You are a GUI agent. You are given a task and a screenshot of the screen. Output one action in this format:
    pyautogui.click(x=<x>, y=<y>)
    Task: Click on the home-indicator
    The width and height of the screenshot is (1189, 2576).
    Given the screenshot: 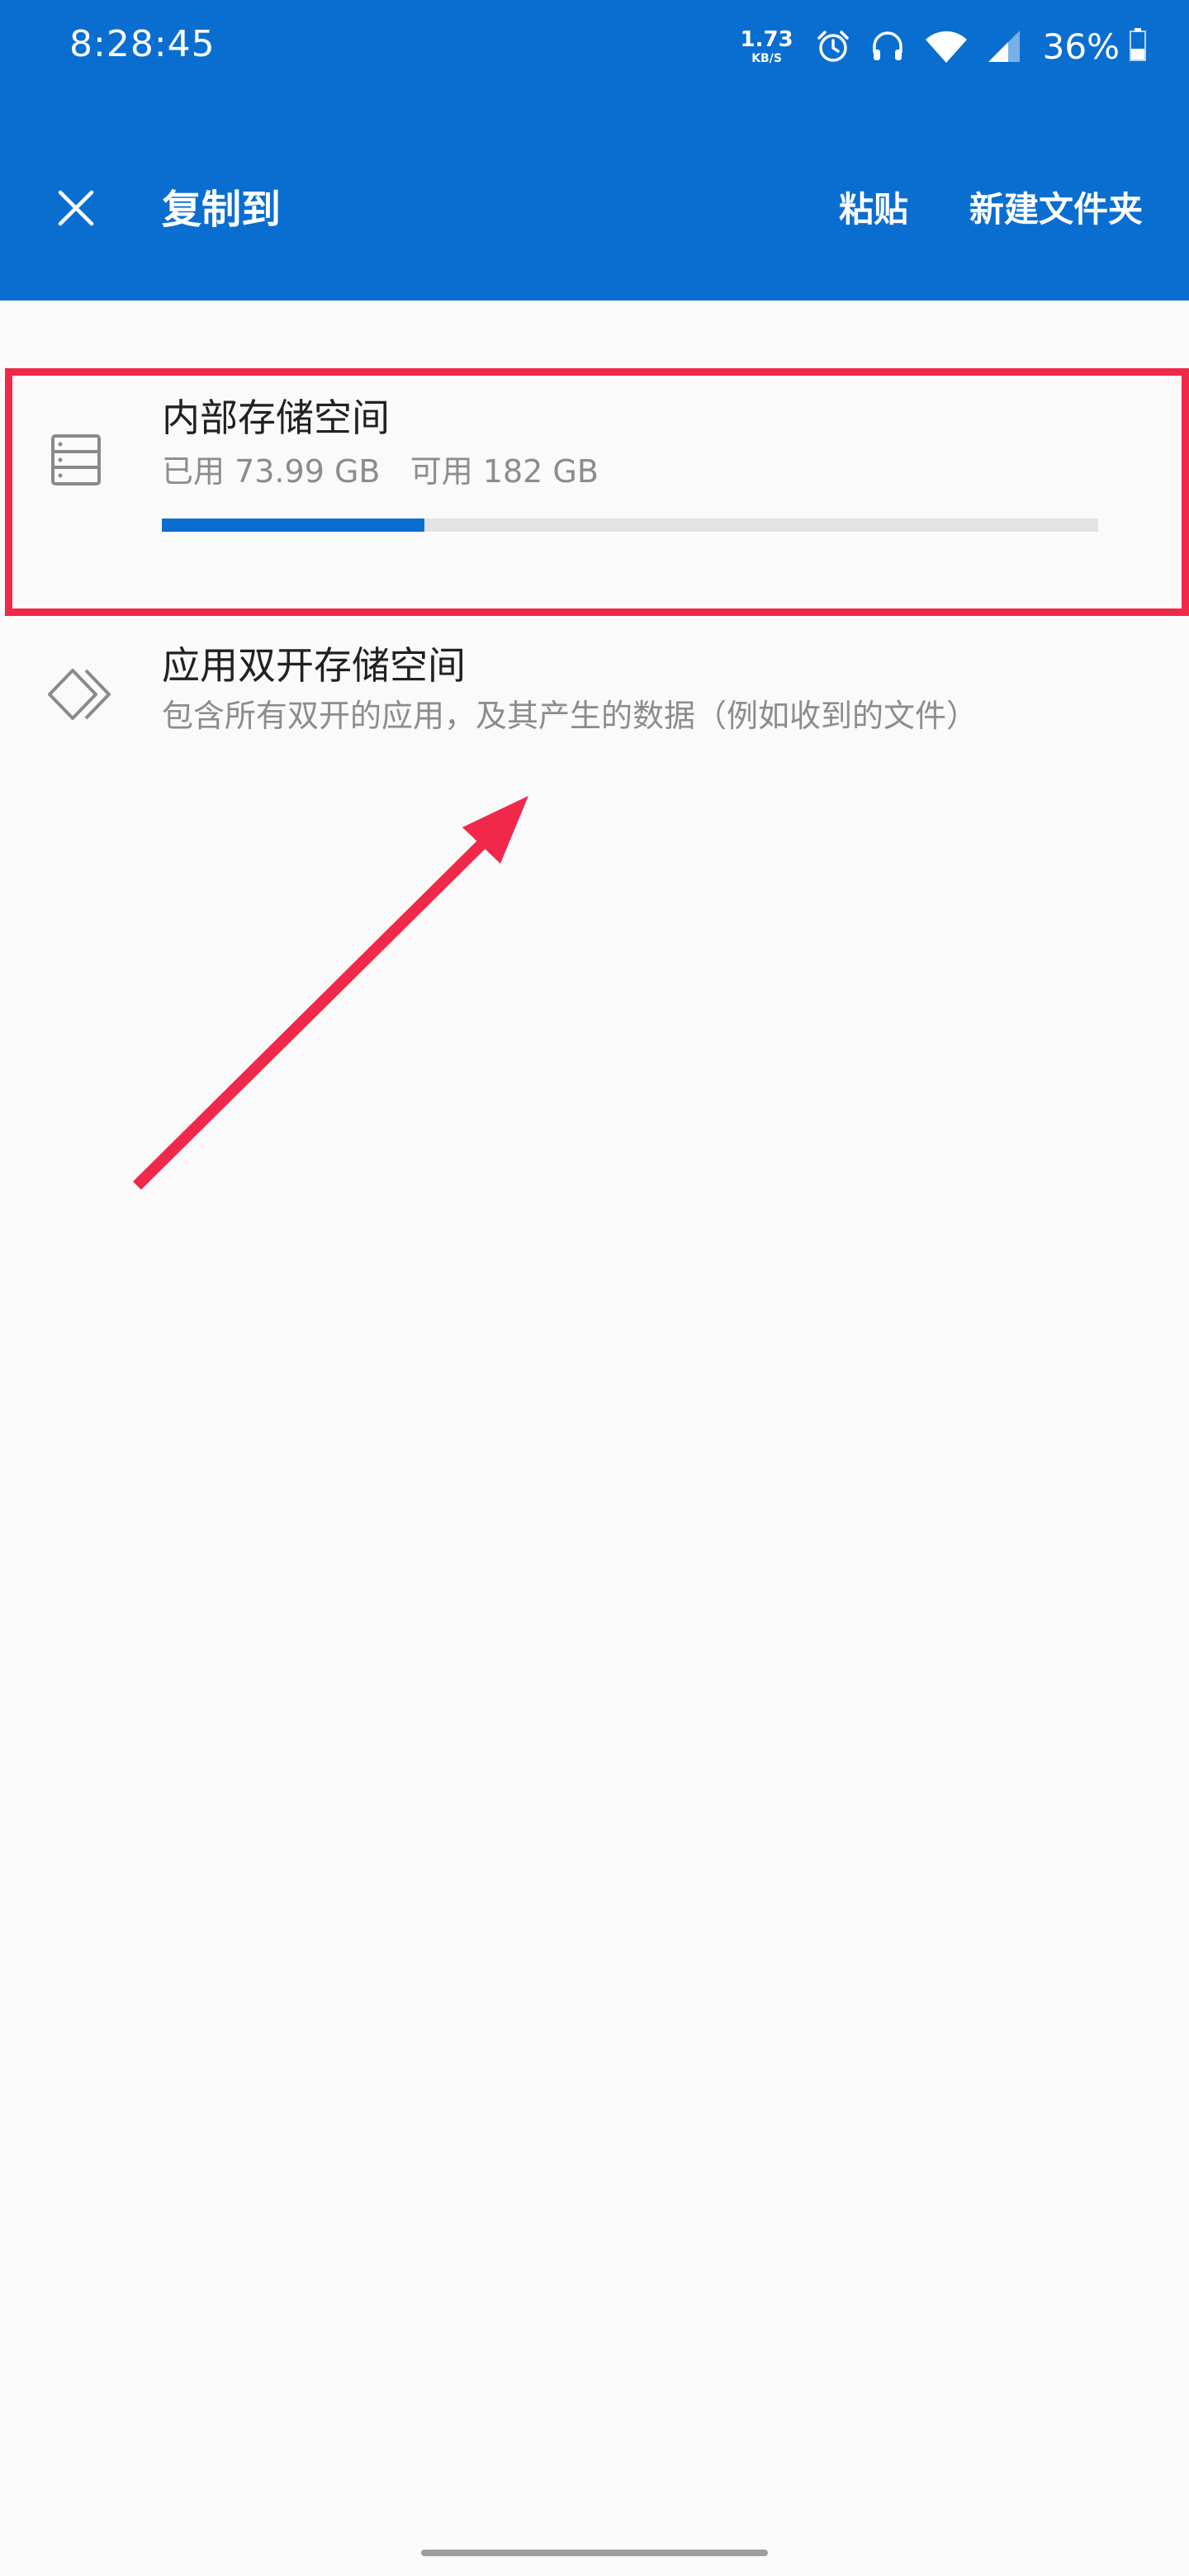 What is the action you would take?
    pyautogui.click(x=594, y=2553)
    